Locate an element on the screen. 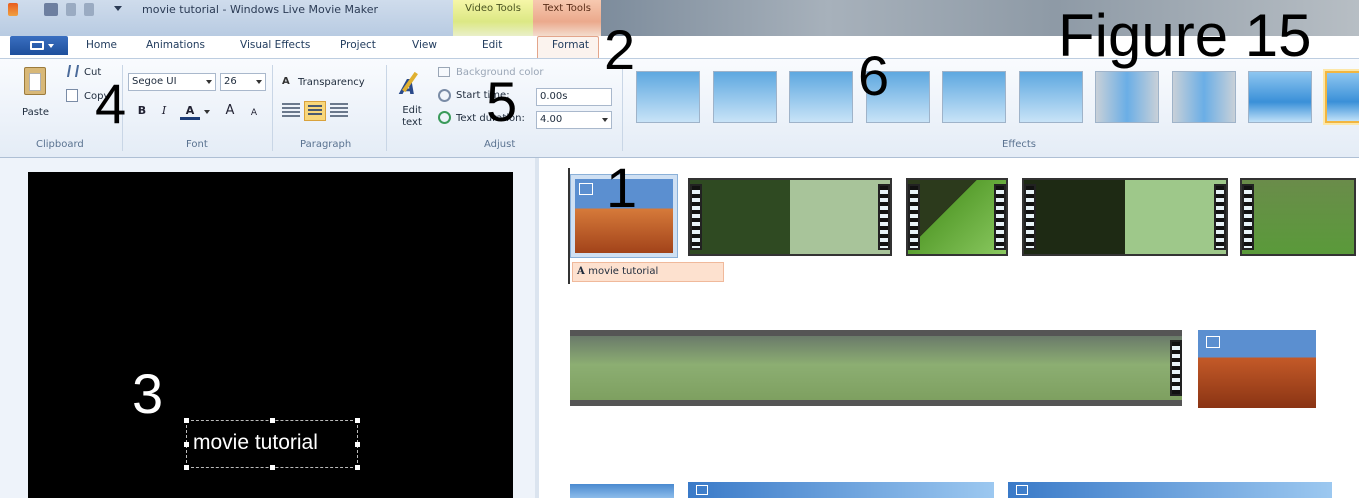  start-time-input: 0.00s is located at coordinates (574, 97).